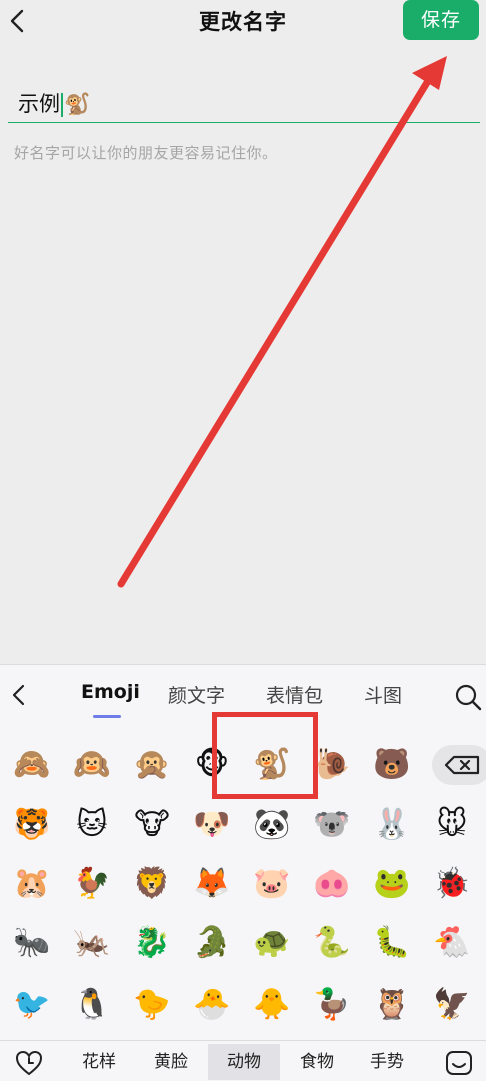 This screenshot has width=486, height=1081. I want to click on emoji-key: 🦊, so click(212, 884).